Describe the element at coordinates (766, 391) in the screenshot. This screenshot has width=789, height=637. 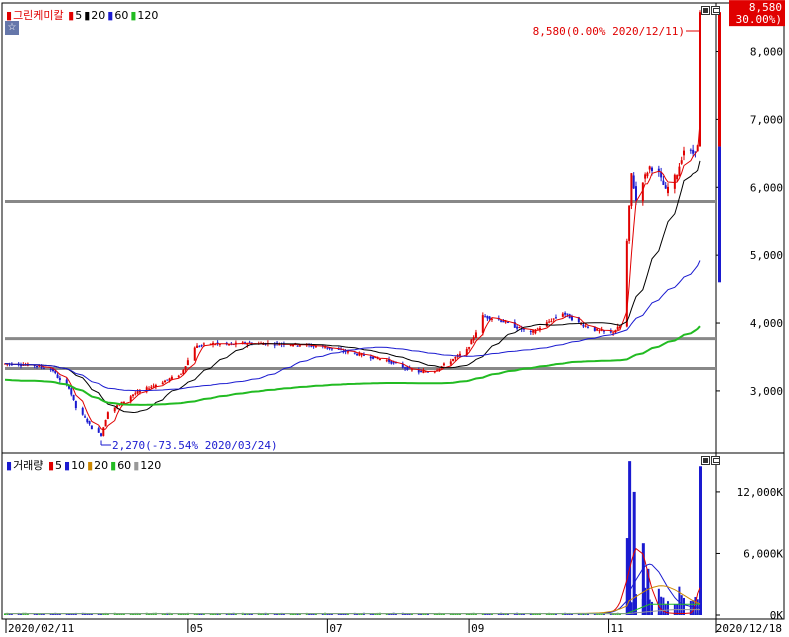
I see `price-tick-label: 3,000` at that location.